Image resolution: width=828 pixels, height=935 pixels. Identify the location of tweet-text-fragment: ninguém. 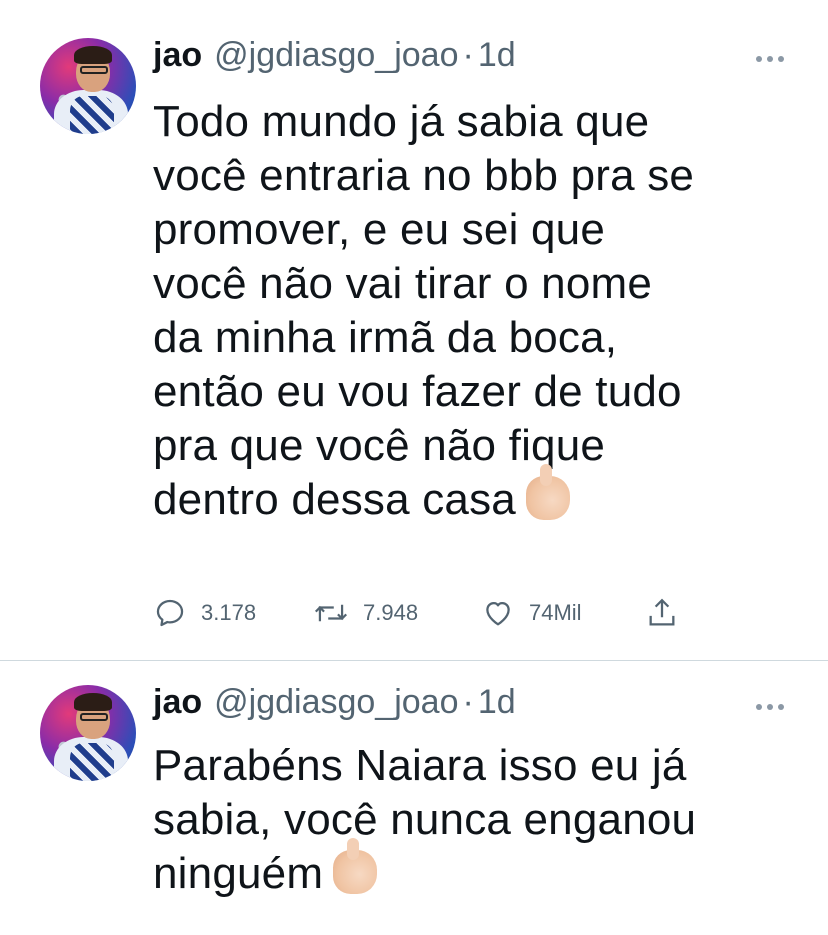
(238, 873).